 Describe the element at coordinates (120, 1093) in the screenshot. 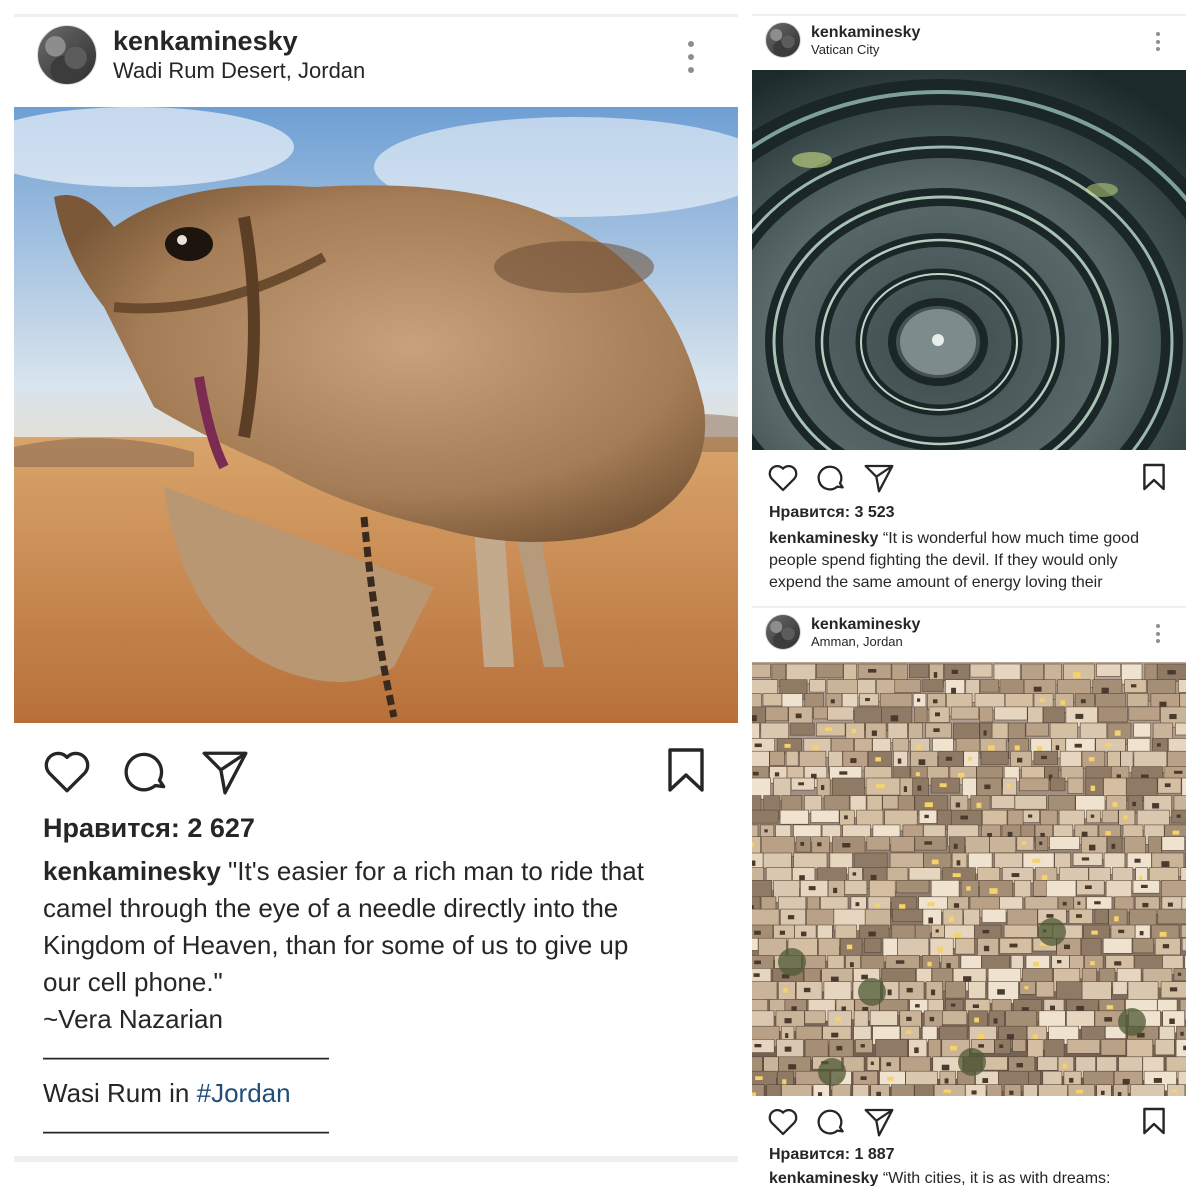

I see `caption-line: Wasi Rum in` at that location.